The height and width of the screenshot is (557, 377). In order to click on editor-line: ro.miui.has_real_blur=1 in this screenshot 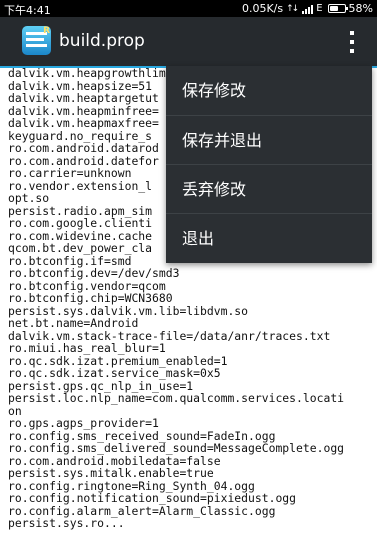, I will do `click(87, 348)`.